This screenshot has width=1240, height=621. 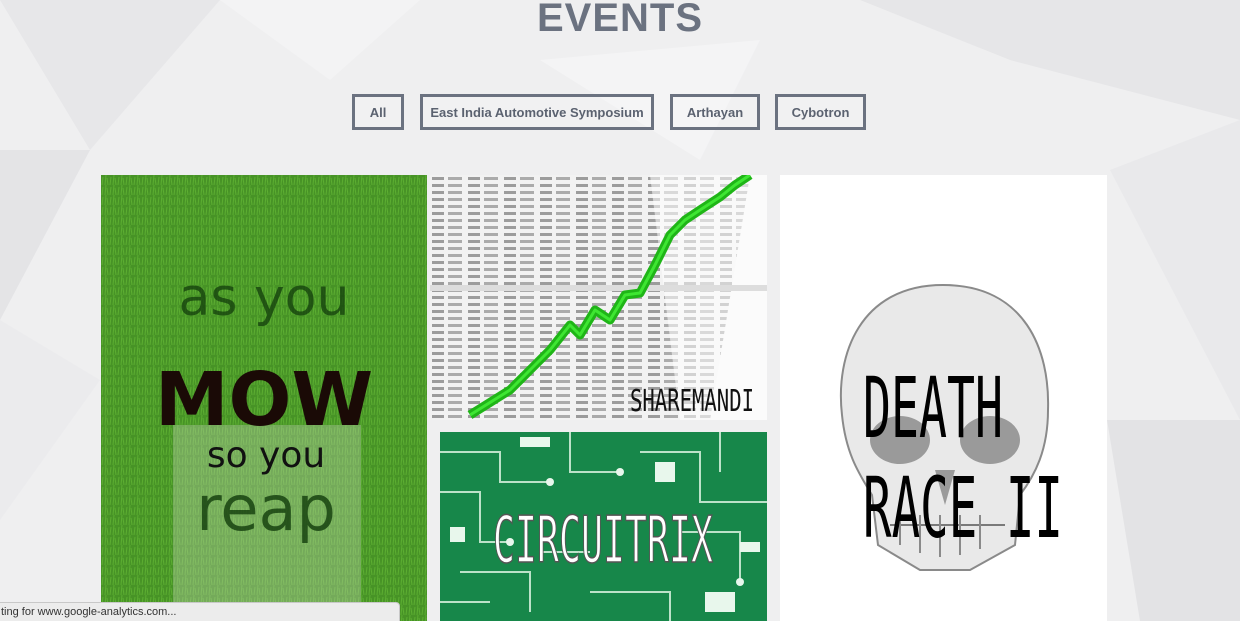 What do you see at coordinates (603, 541) in the screenshot?
I see `circuitrix-title-text: CIRCUITRIX` at bounding box center [603, 541].